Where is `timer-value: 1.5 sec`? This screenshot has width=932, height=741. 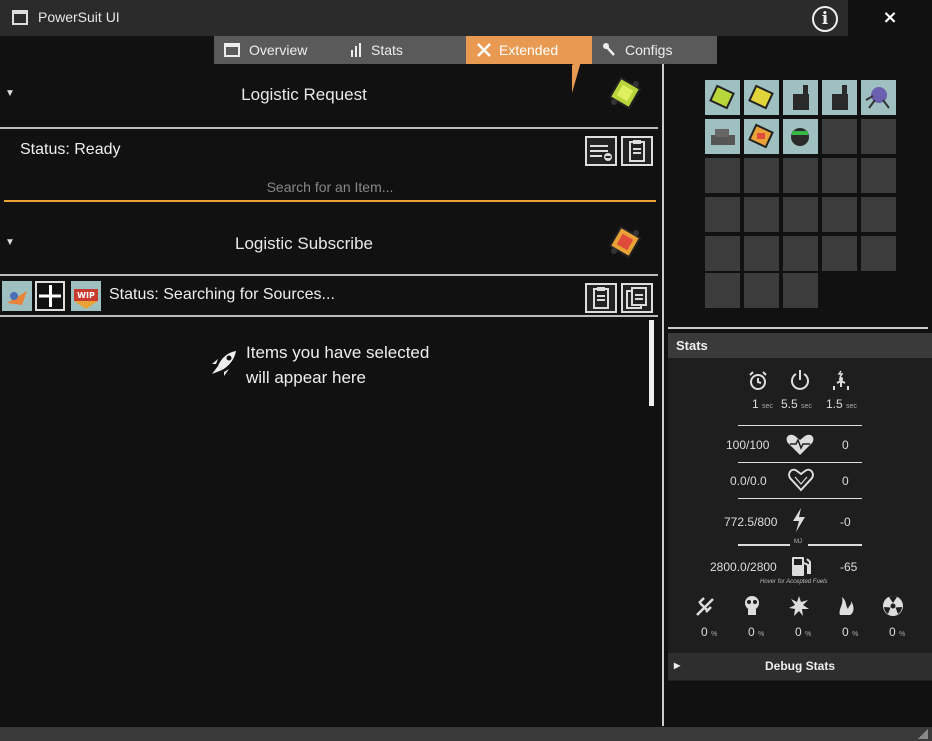
timer-value: 1.5 sec is located at coordinates (841, 404).